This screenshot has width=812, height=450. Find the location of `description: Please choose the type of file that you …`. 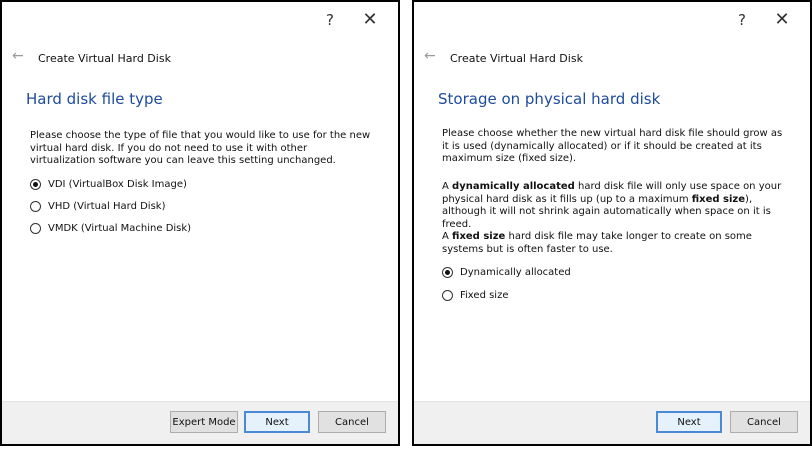

description: Please choose the type of file that you … is located at coordinates (200, 148).